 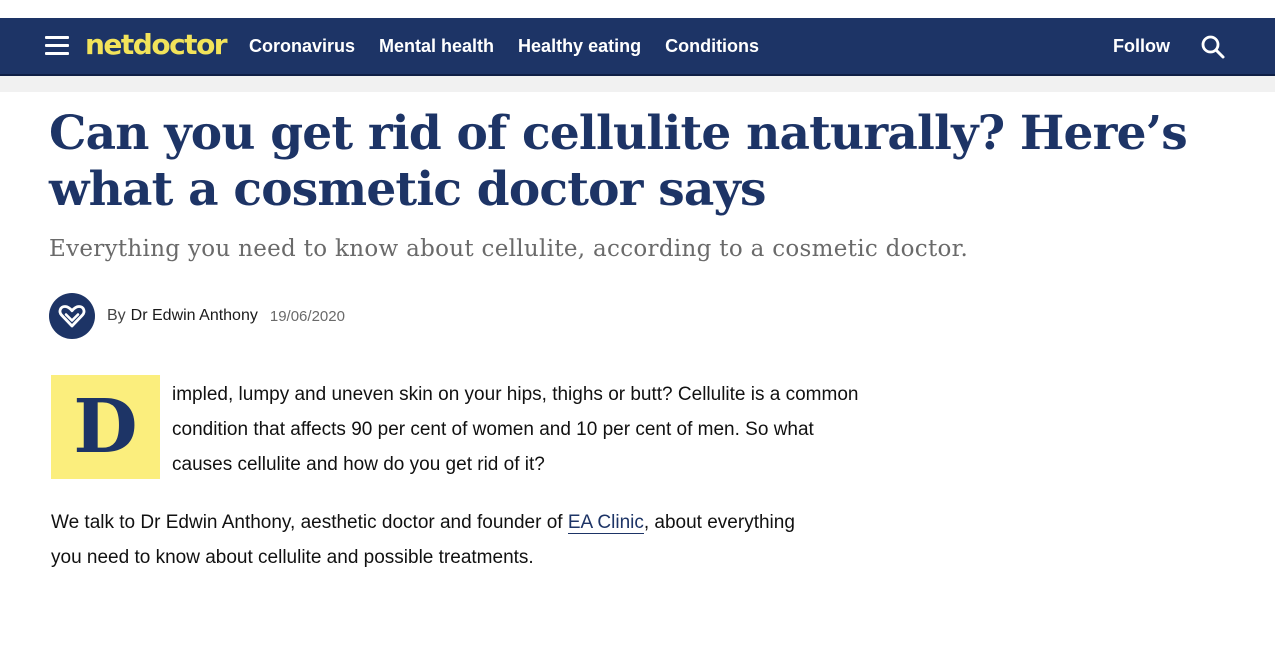 What do you see at coordinates (605, 523) in the screenshot?
I see `ea-clinic-link: EA Clinic` at bounding box center [605, 523].